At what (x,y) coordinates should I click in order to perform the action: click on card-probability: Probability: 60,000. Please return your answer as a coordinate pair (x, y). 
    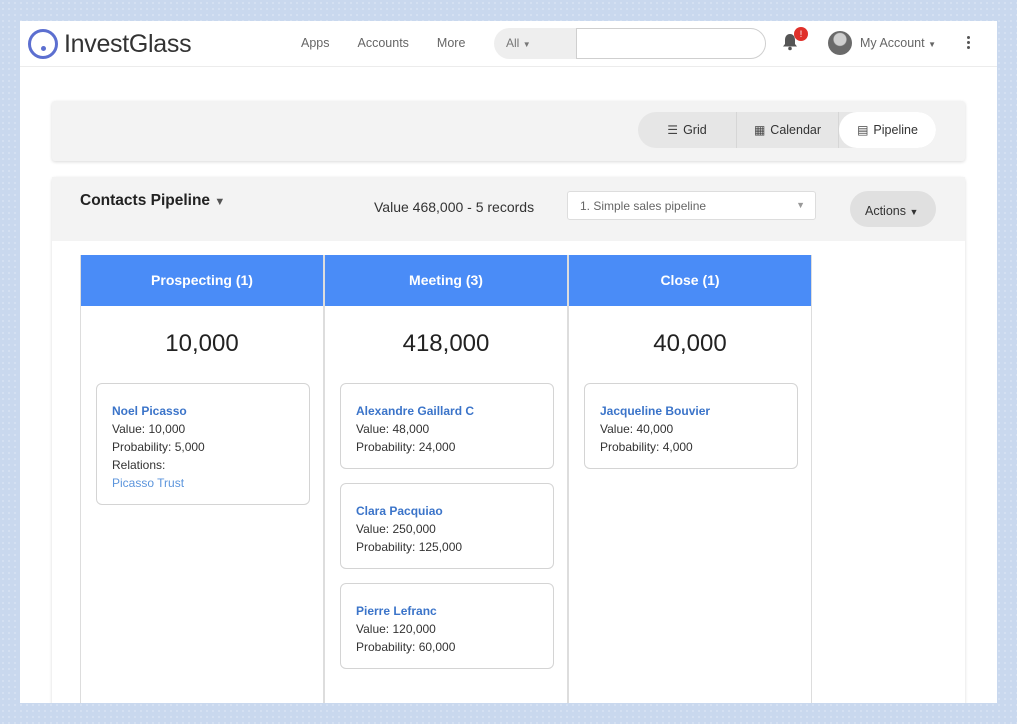
    Looking at the image, I should click on (406, 647).